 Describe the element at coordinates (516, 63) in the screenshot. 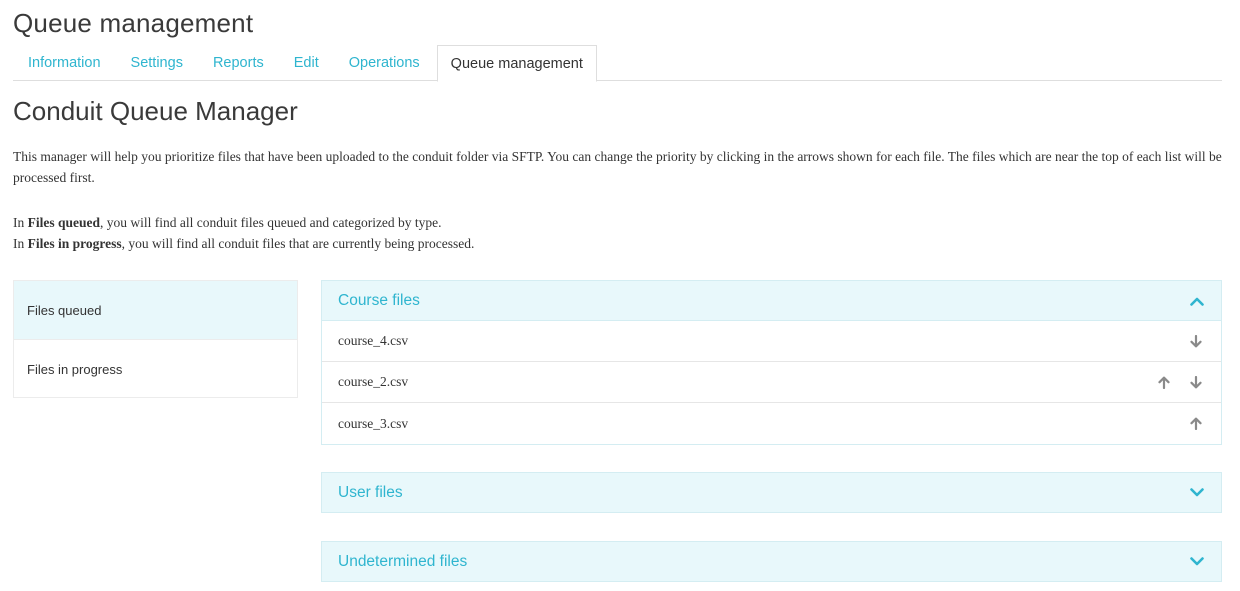

I see `tab-queue-management: Queue management` at that location.